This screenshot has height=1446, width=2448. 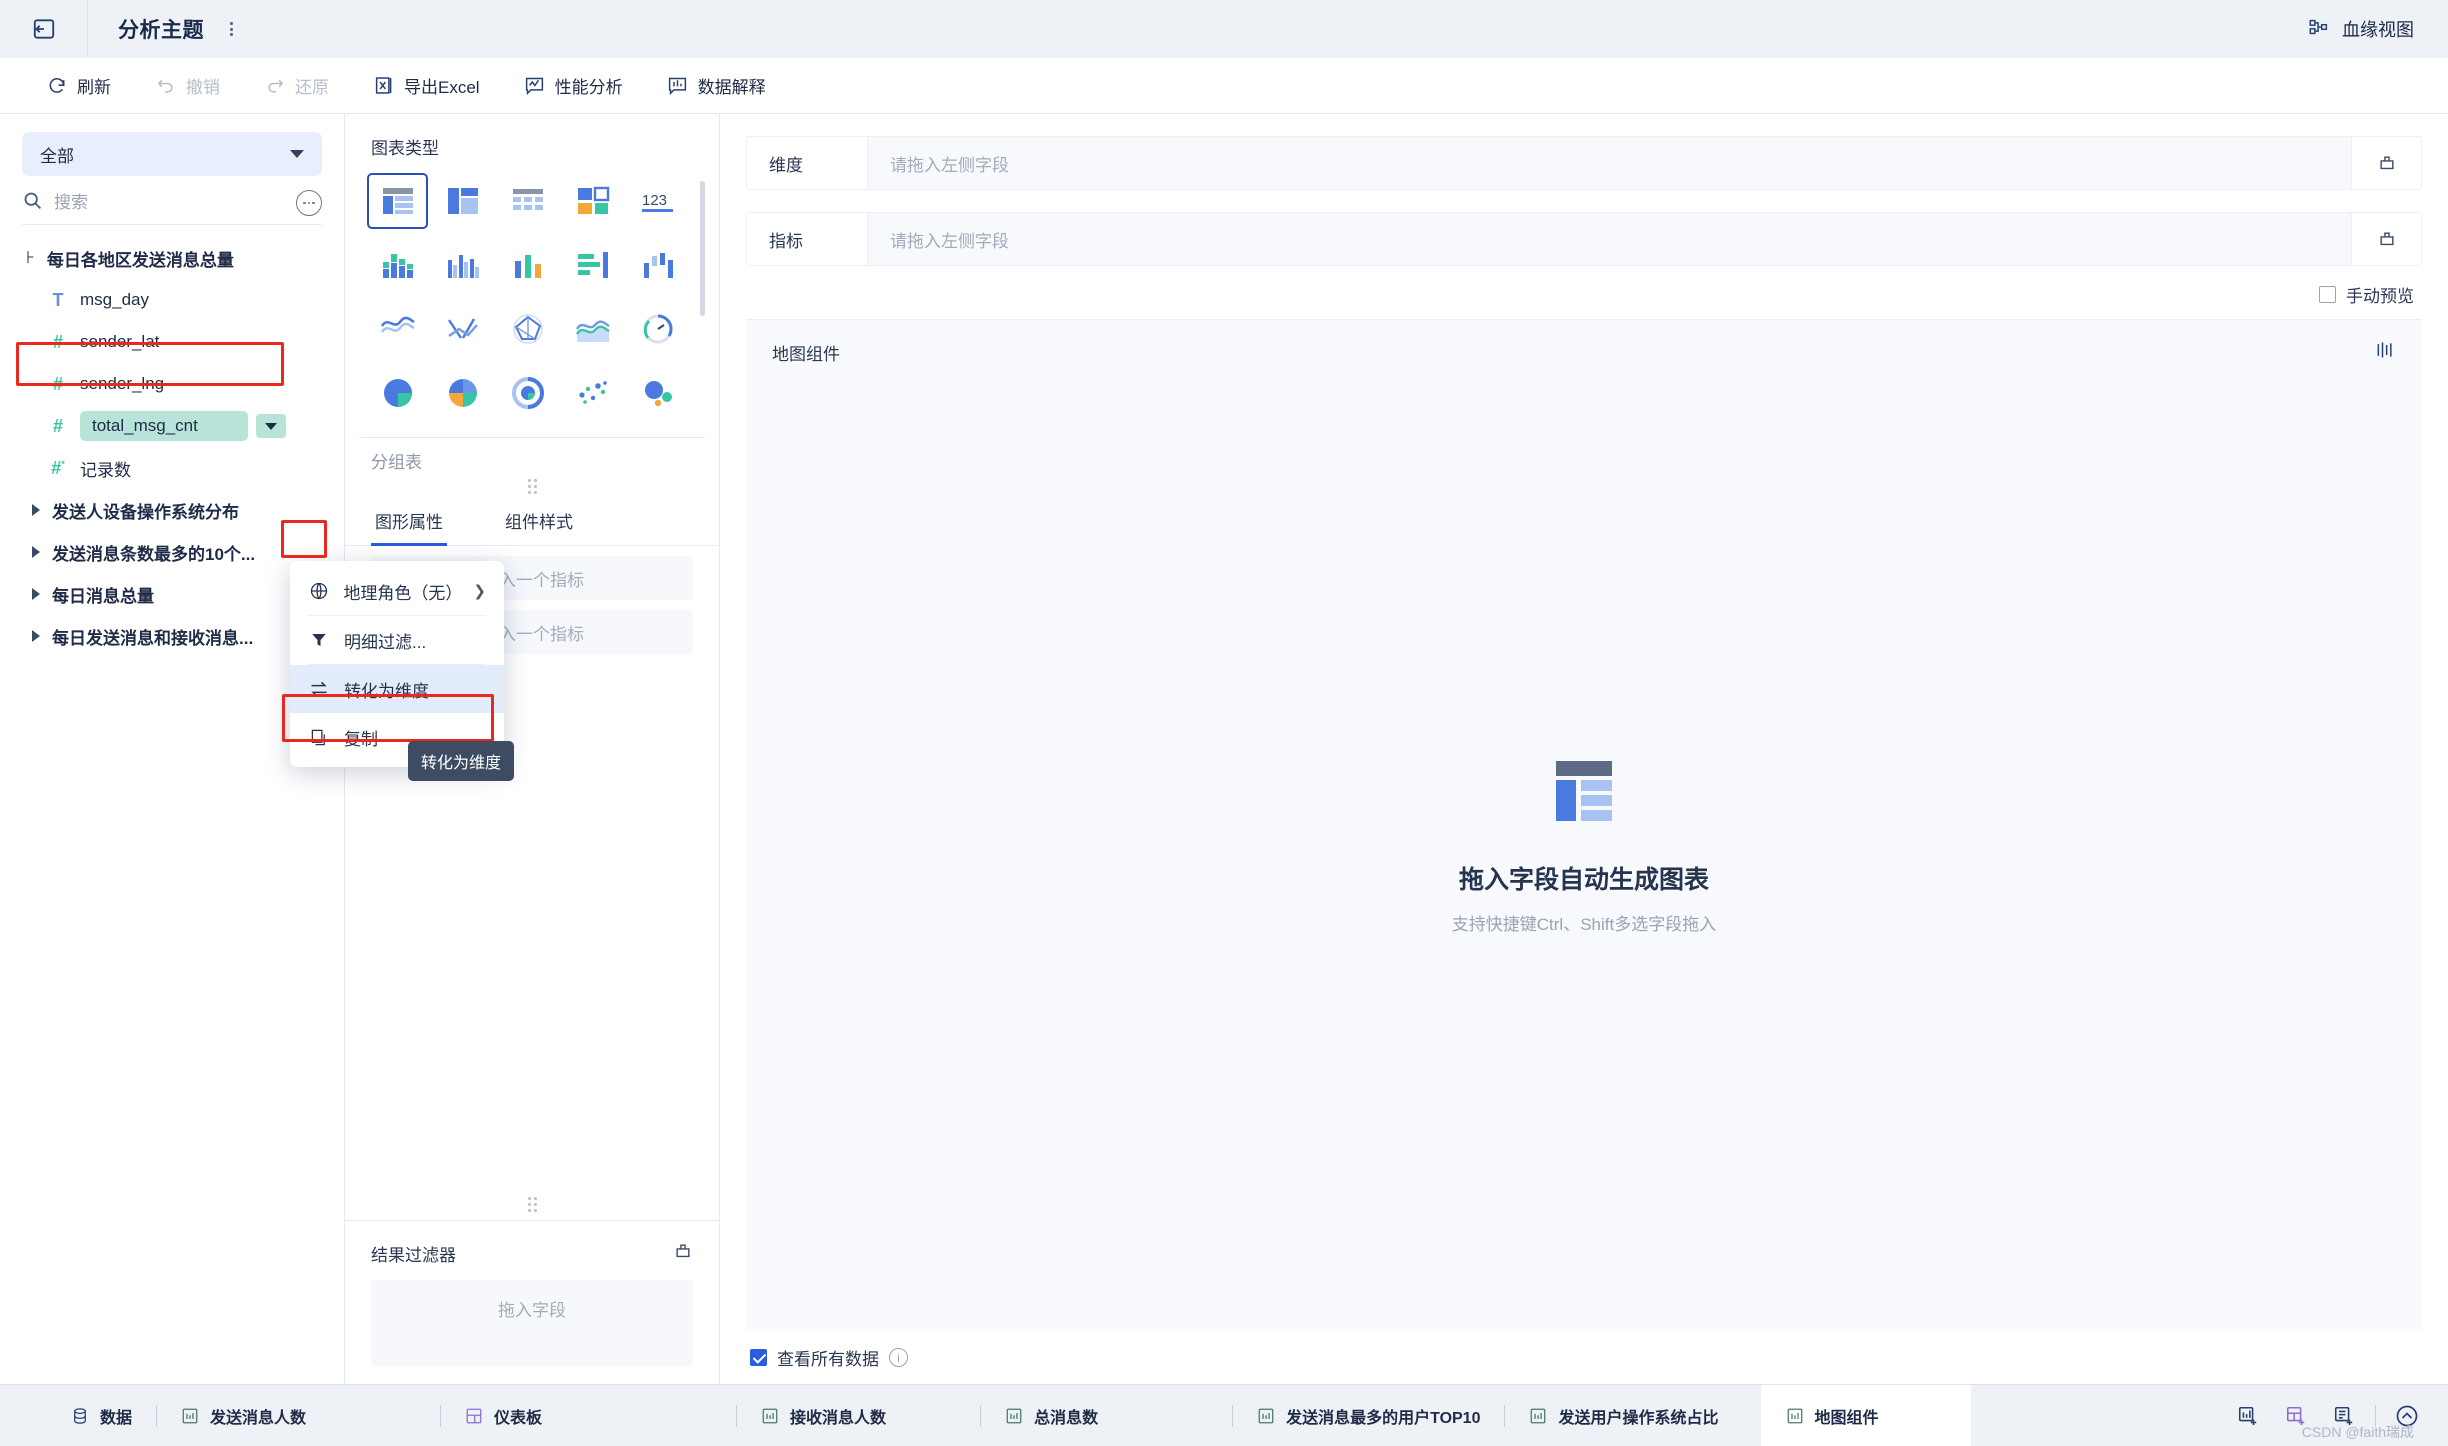 I want to click on more-options-icon, so click(x=309, y=203).